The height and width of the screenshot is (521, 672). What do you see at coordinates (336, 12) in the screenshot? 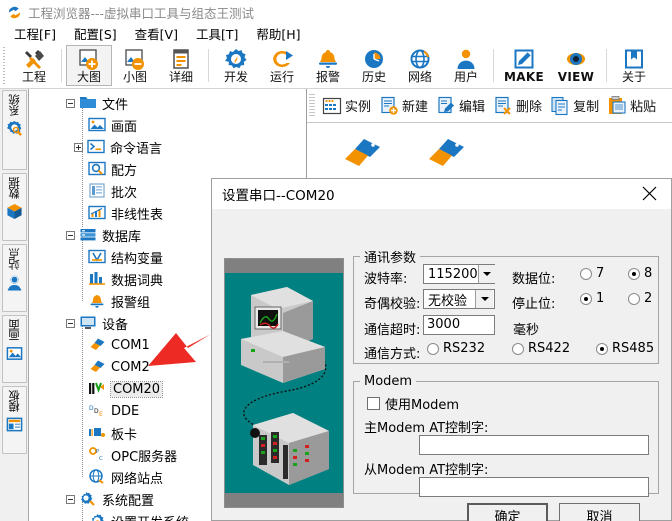
I see `title-bar: 工程浏览器---虚拟串口工具与组态王测试` at bounding box center [336, 12].